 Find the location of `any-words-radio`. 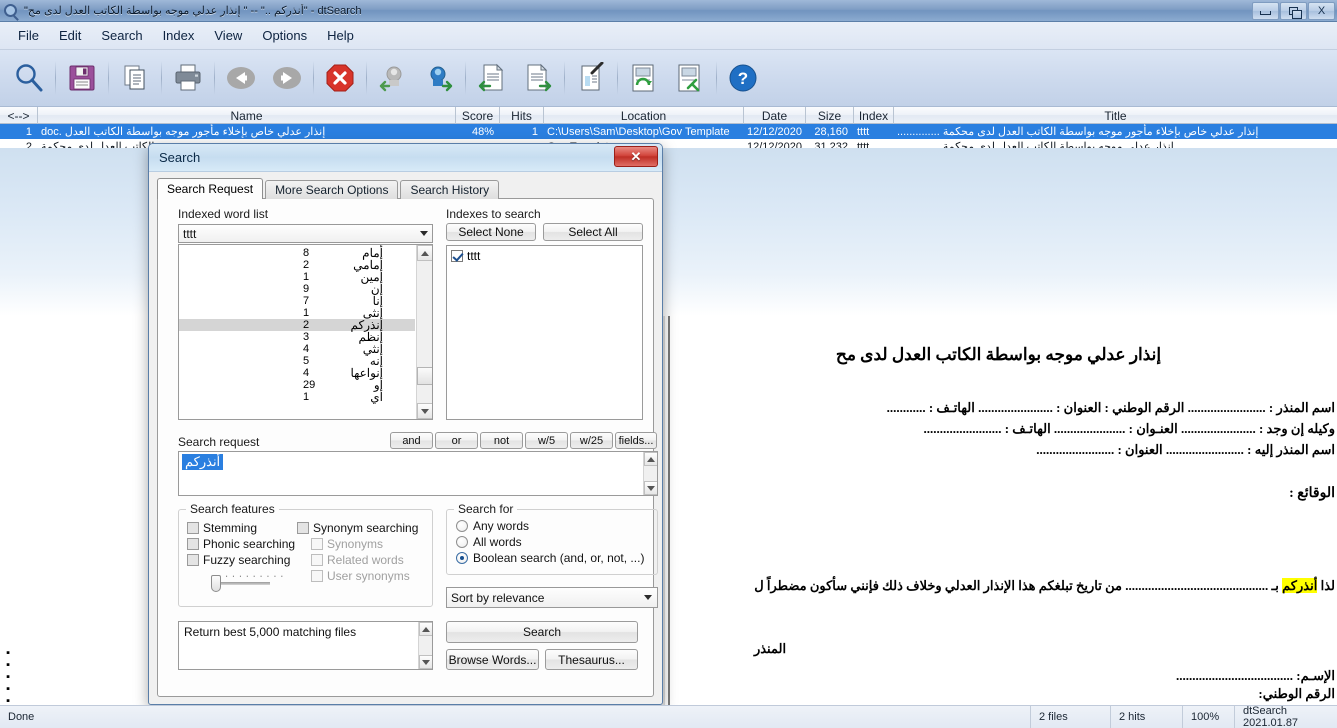

any-words-radio is located at coordinates (462, 526).